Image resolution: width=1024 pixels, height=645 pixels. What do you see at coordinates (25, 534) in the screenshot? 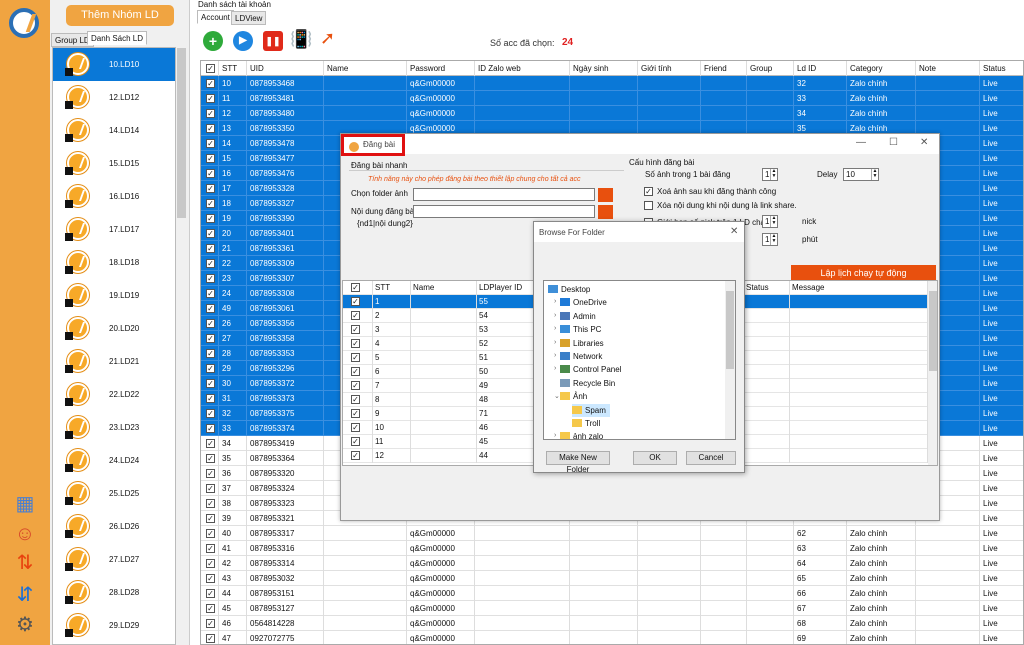
I see `group-icon: ☺` at bounding box center [25, 534].